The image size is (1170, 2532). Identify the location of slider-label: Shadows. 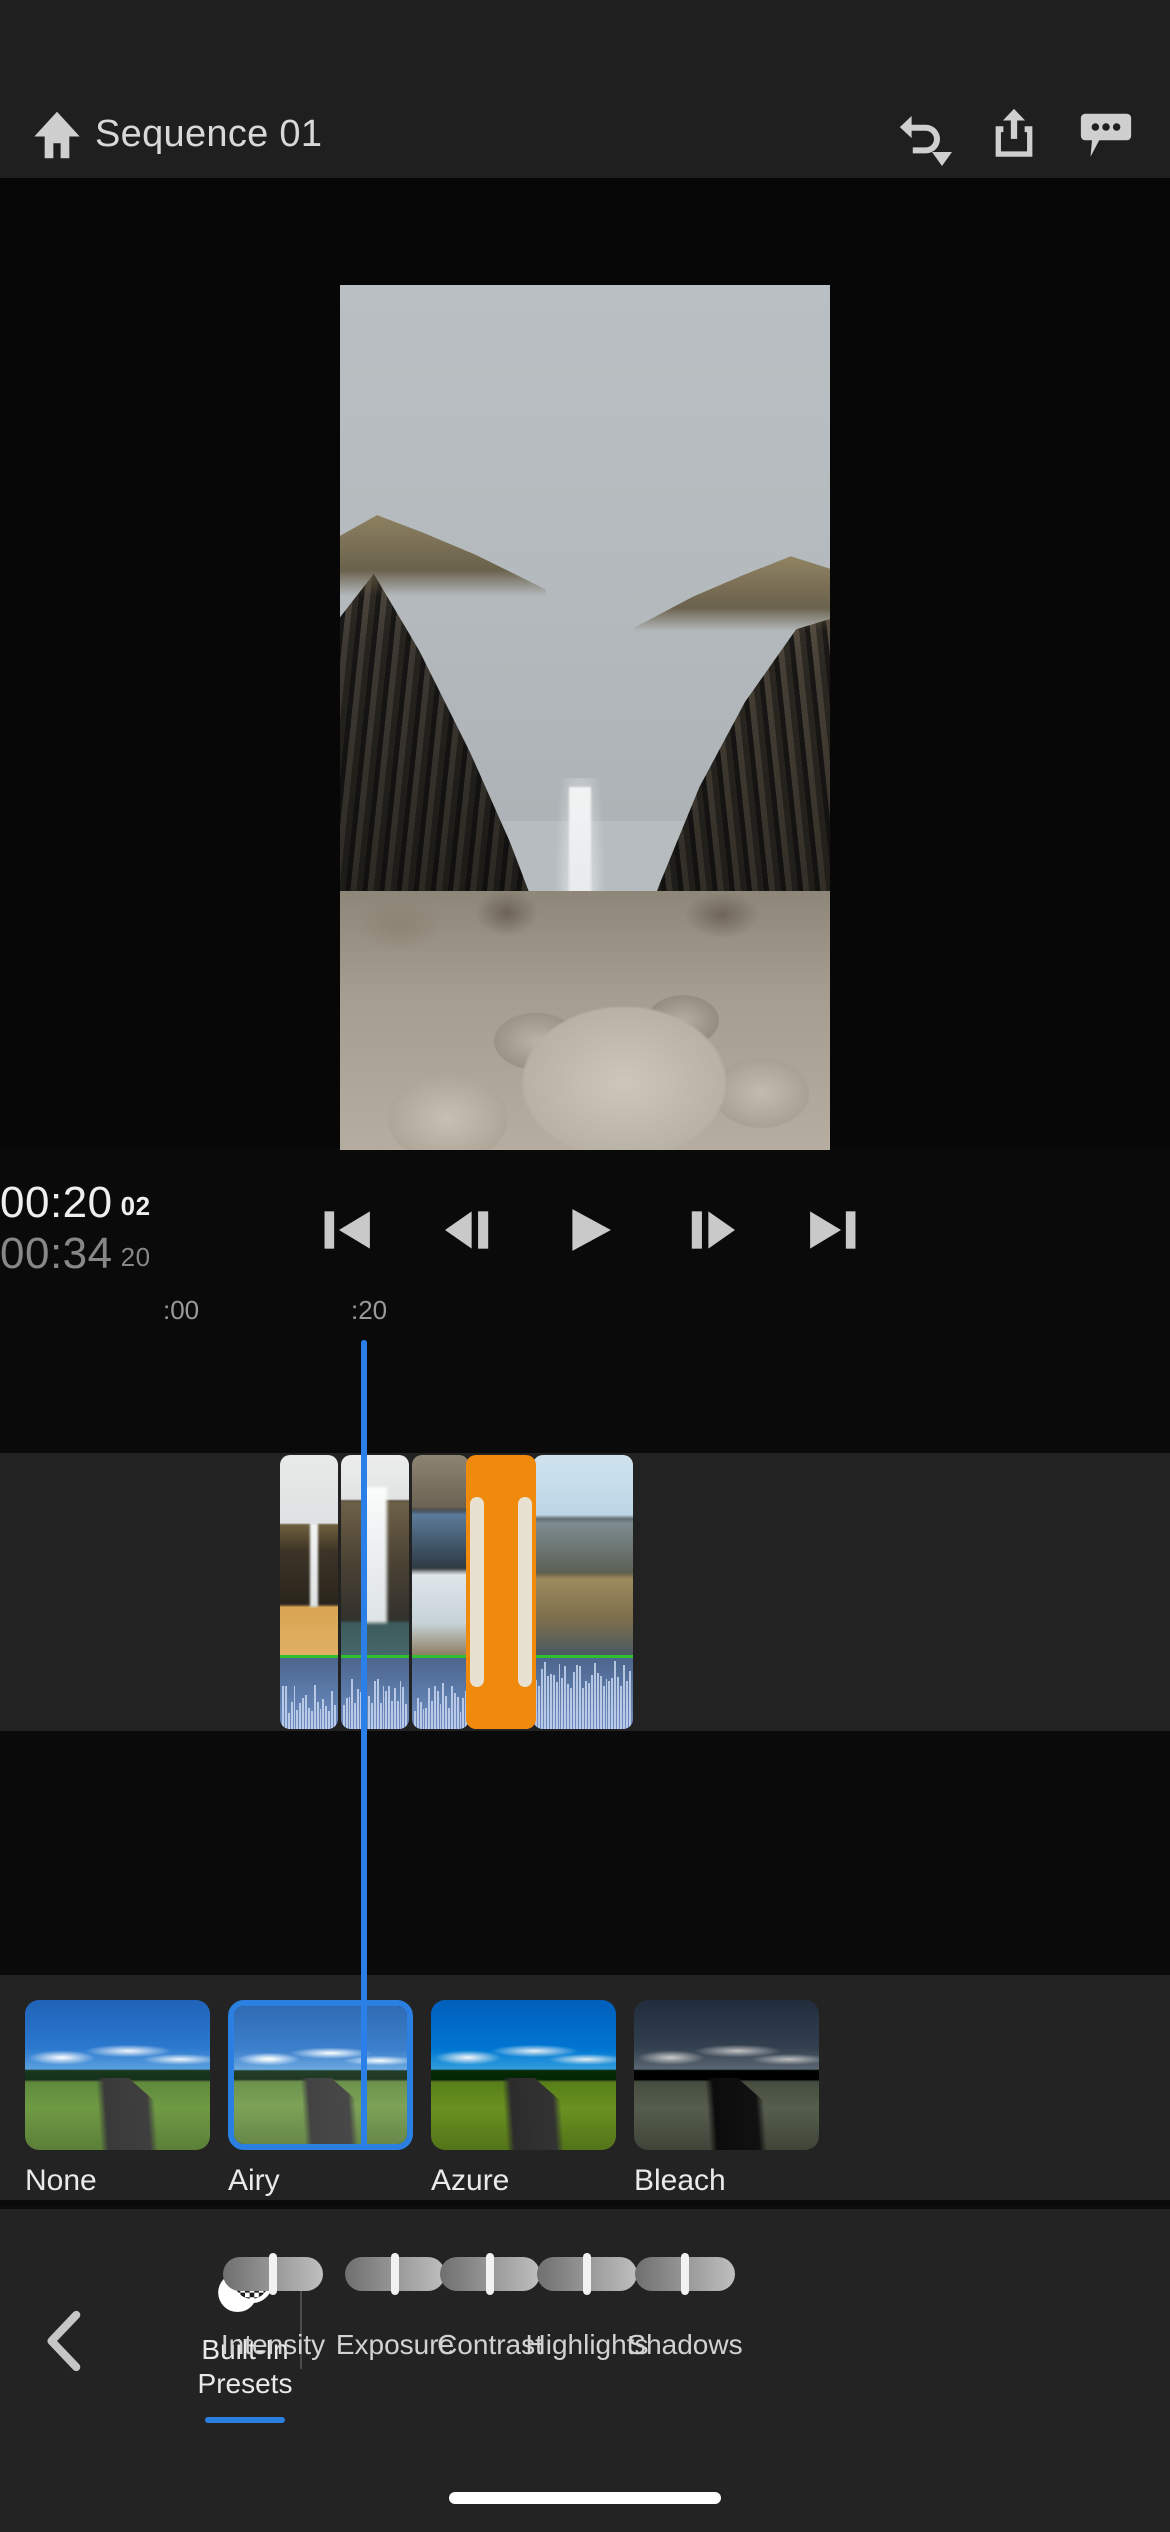
(685, 2344).